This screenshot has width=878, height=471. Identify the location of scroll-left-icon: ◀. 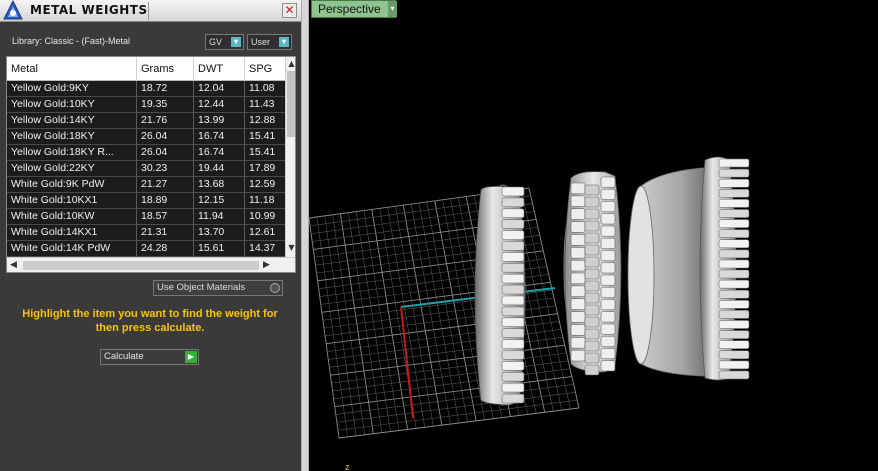
(13, 265).